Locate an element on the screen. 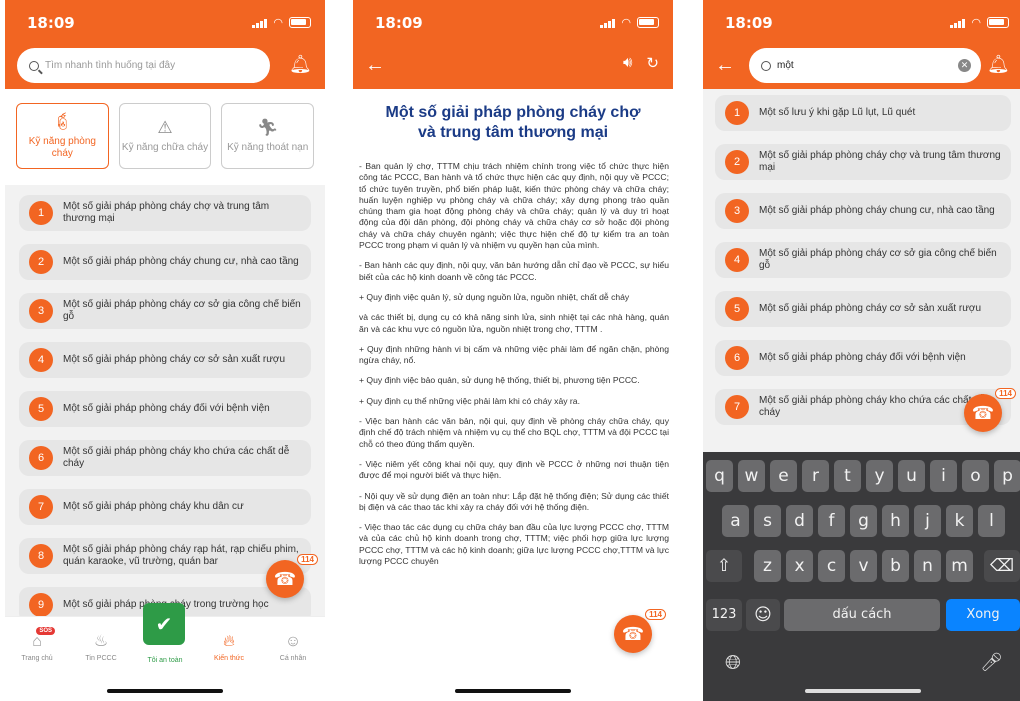  key: q is located at coordinates (719, 476).